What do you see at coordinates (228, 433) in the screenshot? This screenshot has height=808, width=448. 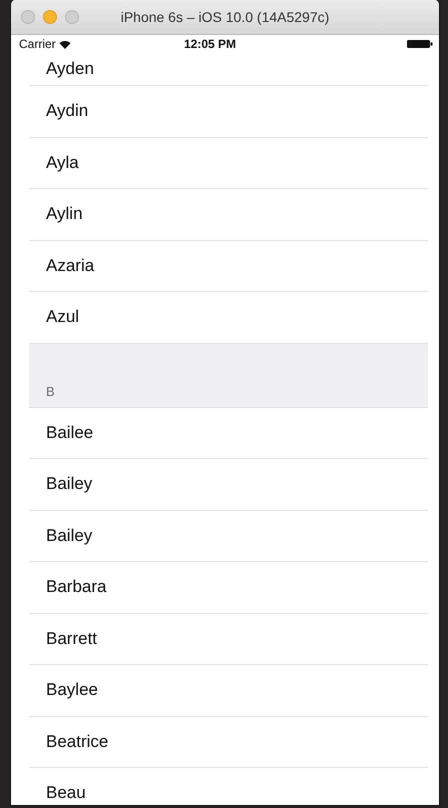 I see `list-row: Bailee` at bounding box center [228, 433].